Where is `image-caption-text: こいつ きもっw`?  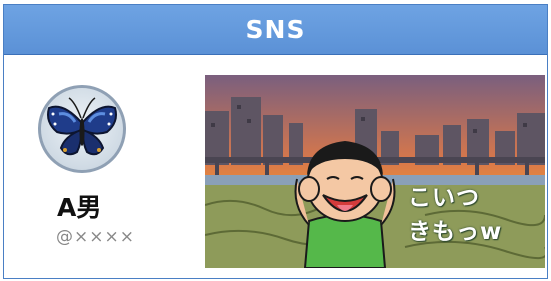
image-caption-text: こいつ きもっw is located at coordinates (470, 215).